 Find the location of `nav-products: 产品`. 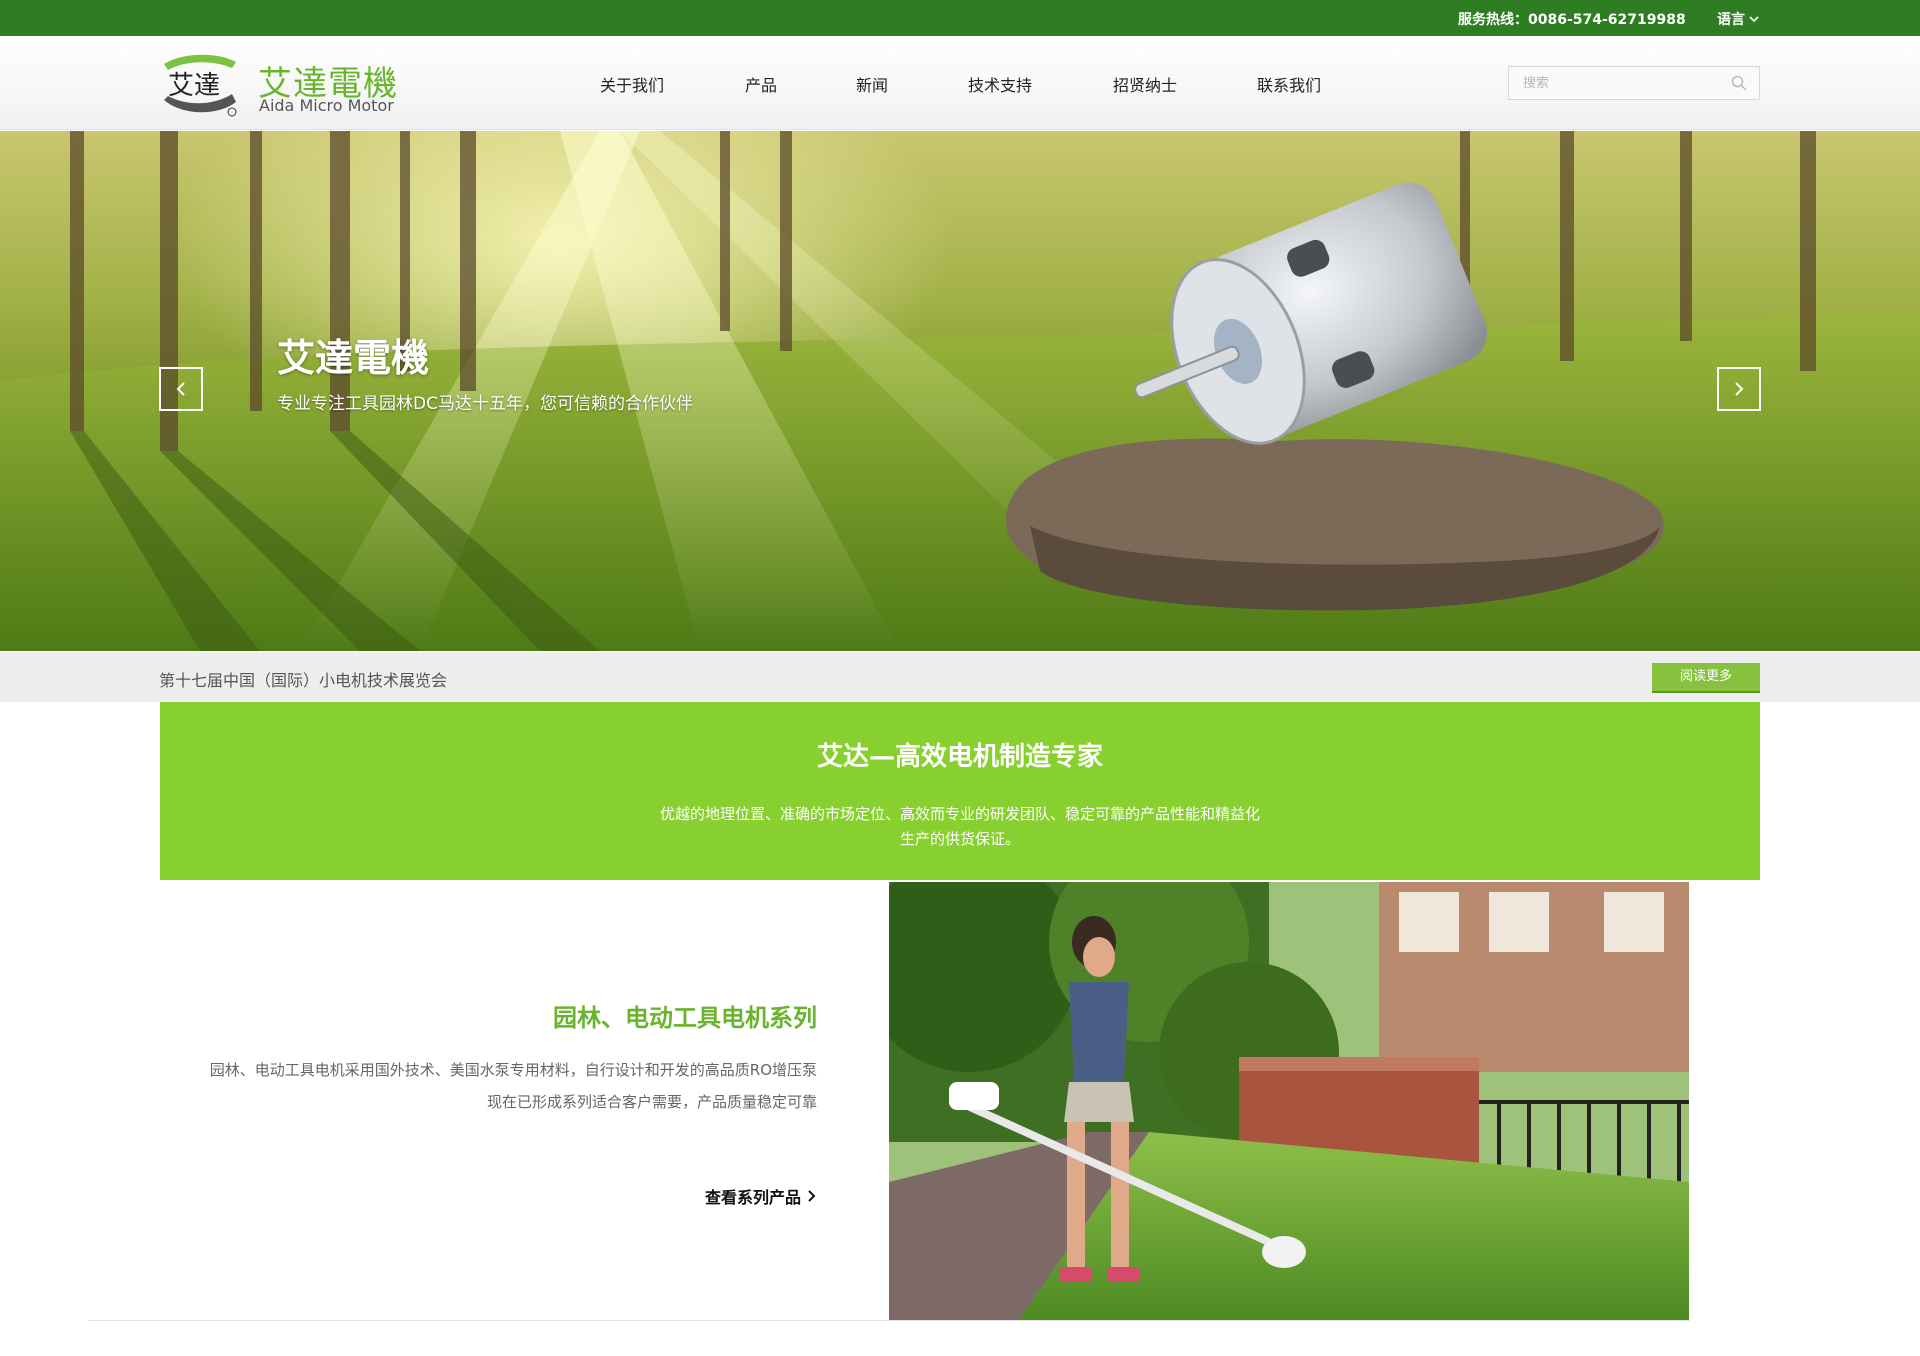

nav-products: 产品 is located at coordinates (761, 84).